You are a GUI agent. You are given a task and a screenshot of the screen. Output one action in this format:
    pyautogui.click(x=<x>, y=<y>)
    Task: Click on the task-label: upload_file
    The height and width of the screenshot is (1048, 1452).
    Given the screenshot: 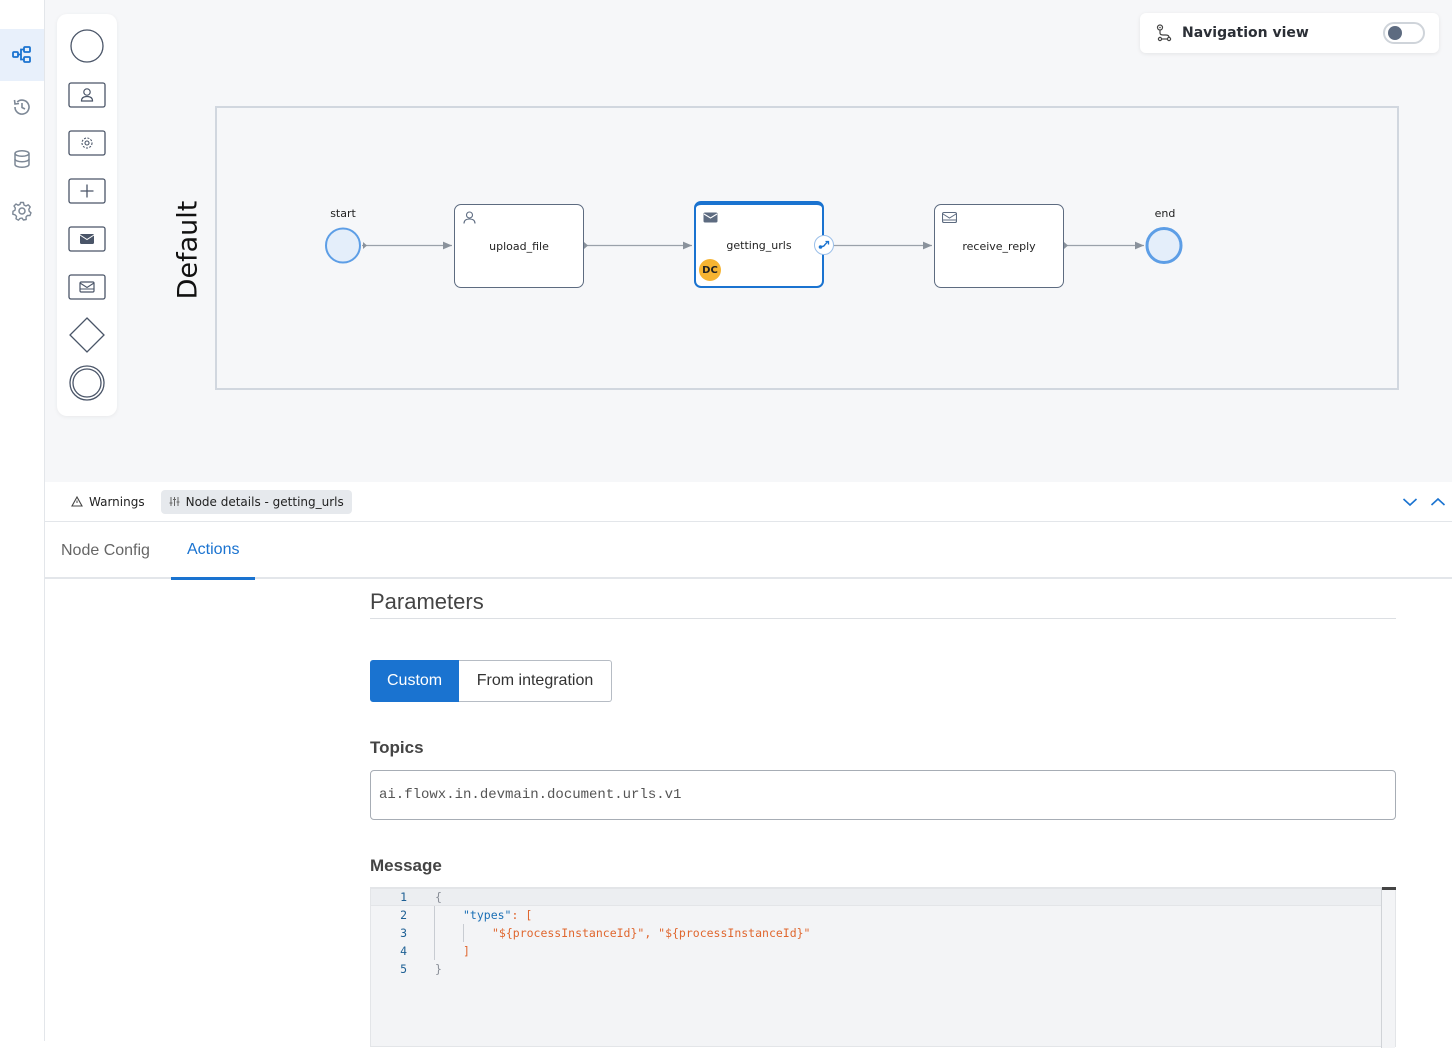 What is the action you would take?
    pyautogui.click(x=519, y=246)
    